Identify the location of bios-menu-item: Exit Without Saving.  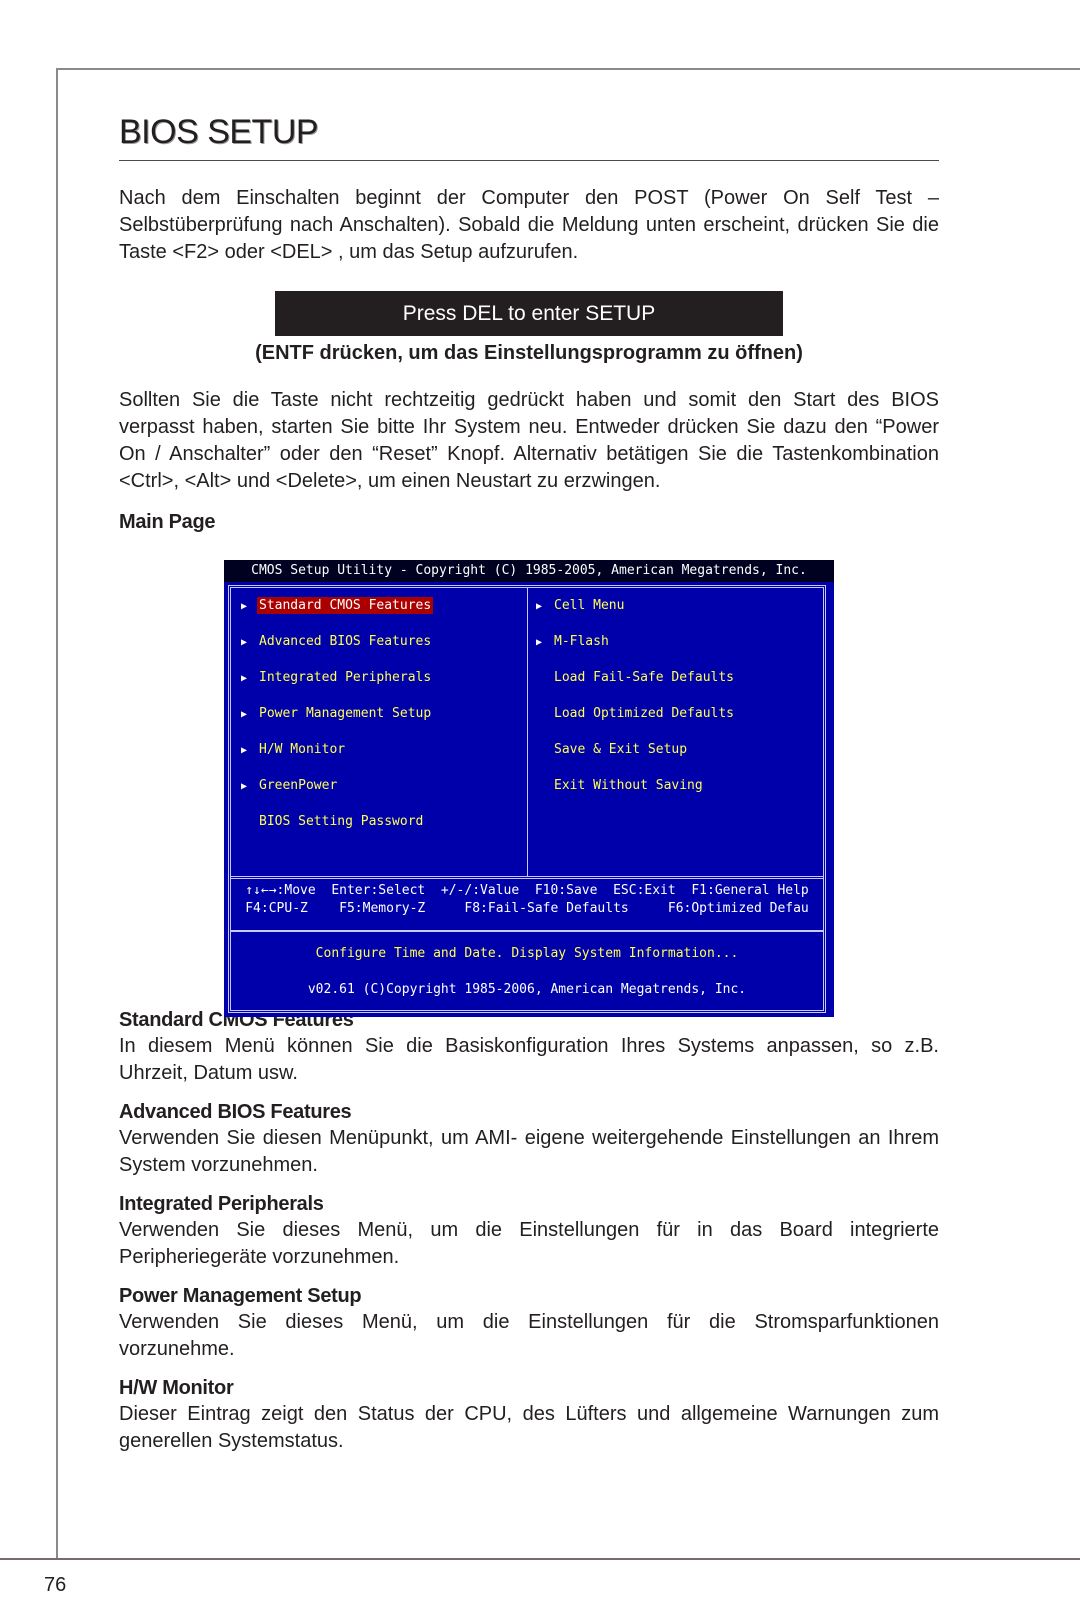
(636, 792).